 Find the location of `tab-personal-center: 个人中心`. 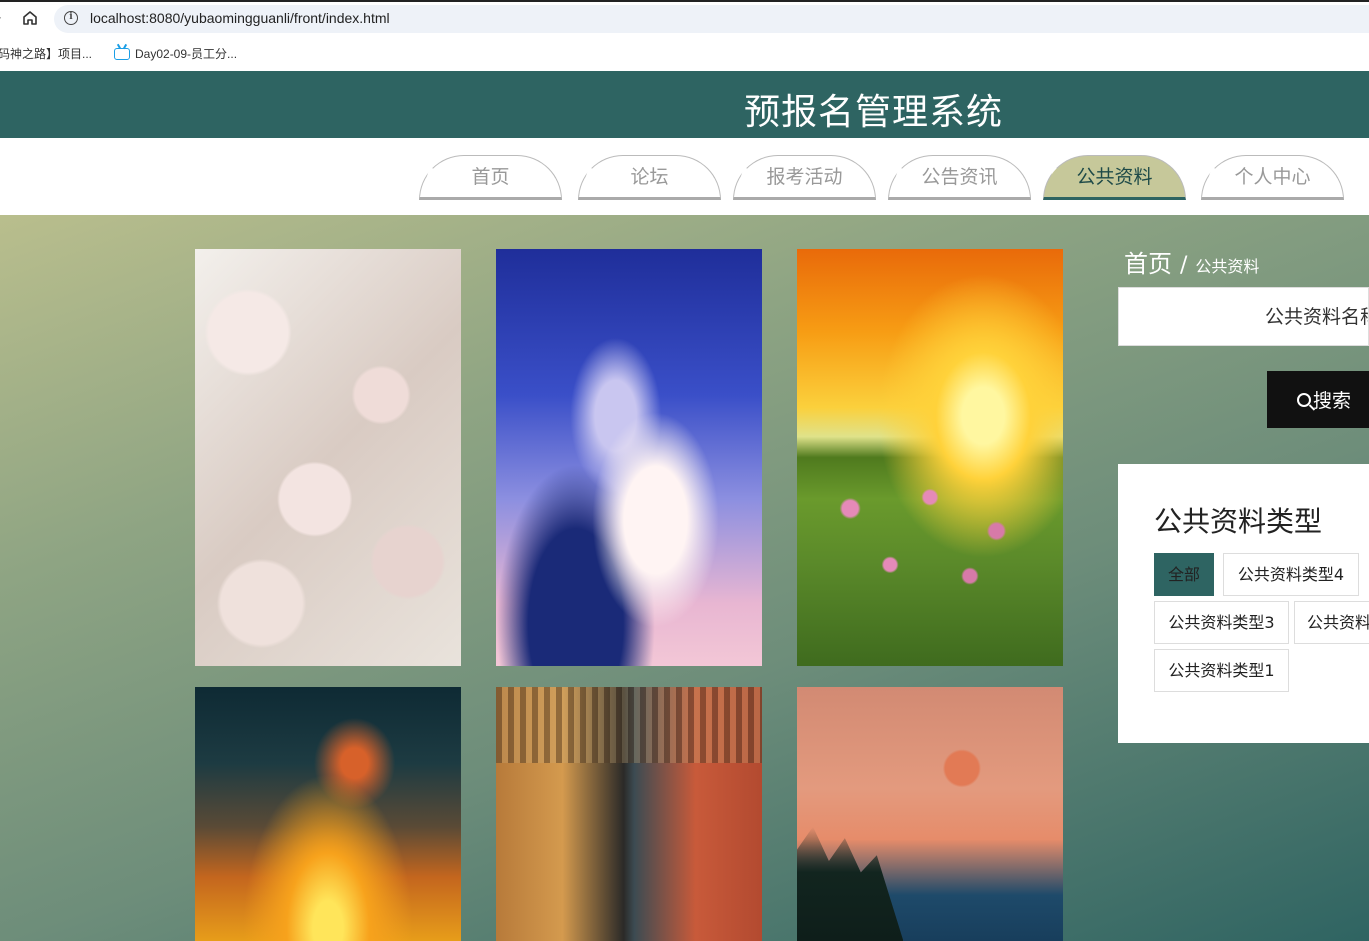

tab-personal-center: 个人中心 is located at coordinates (1272, 177).